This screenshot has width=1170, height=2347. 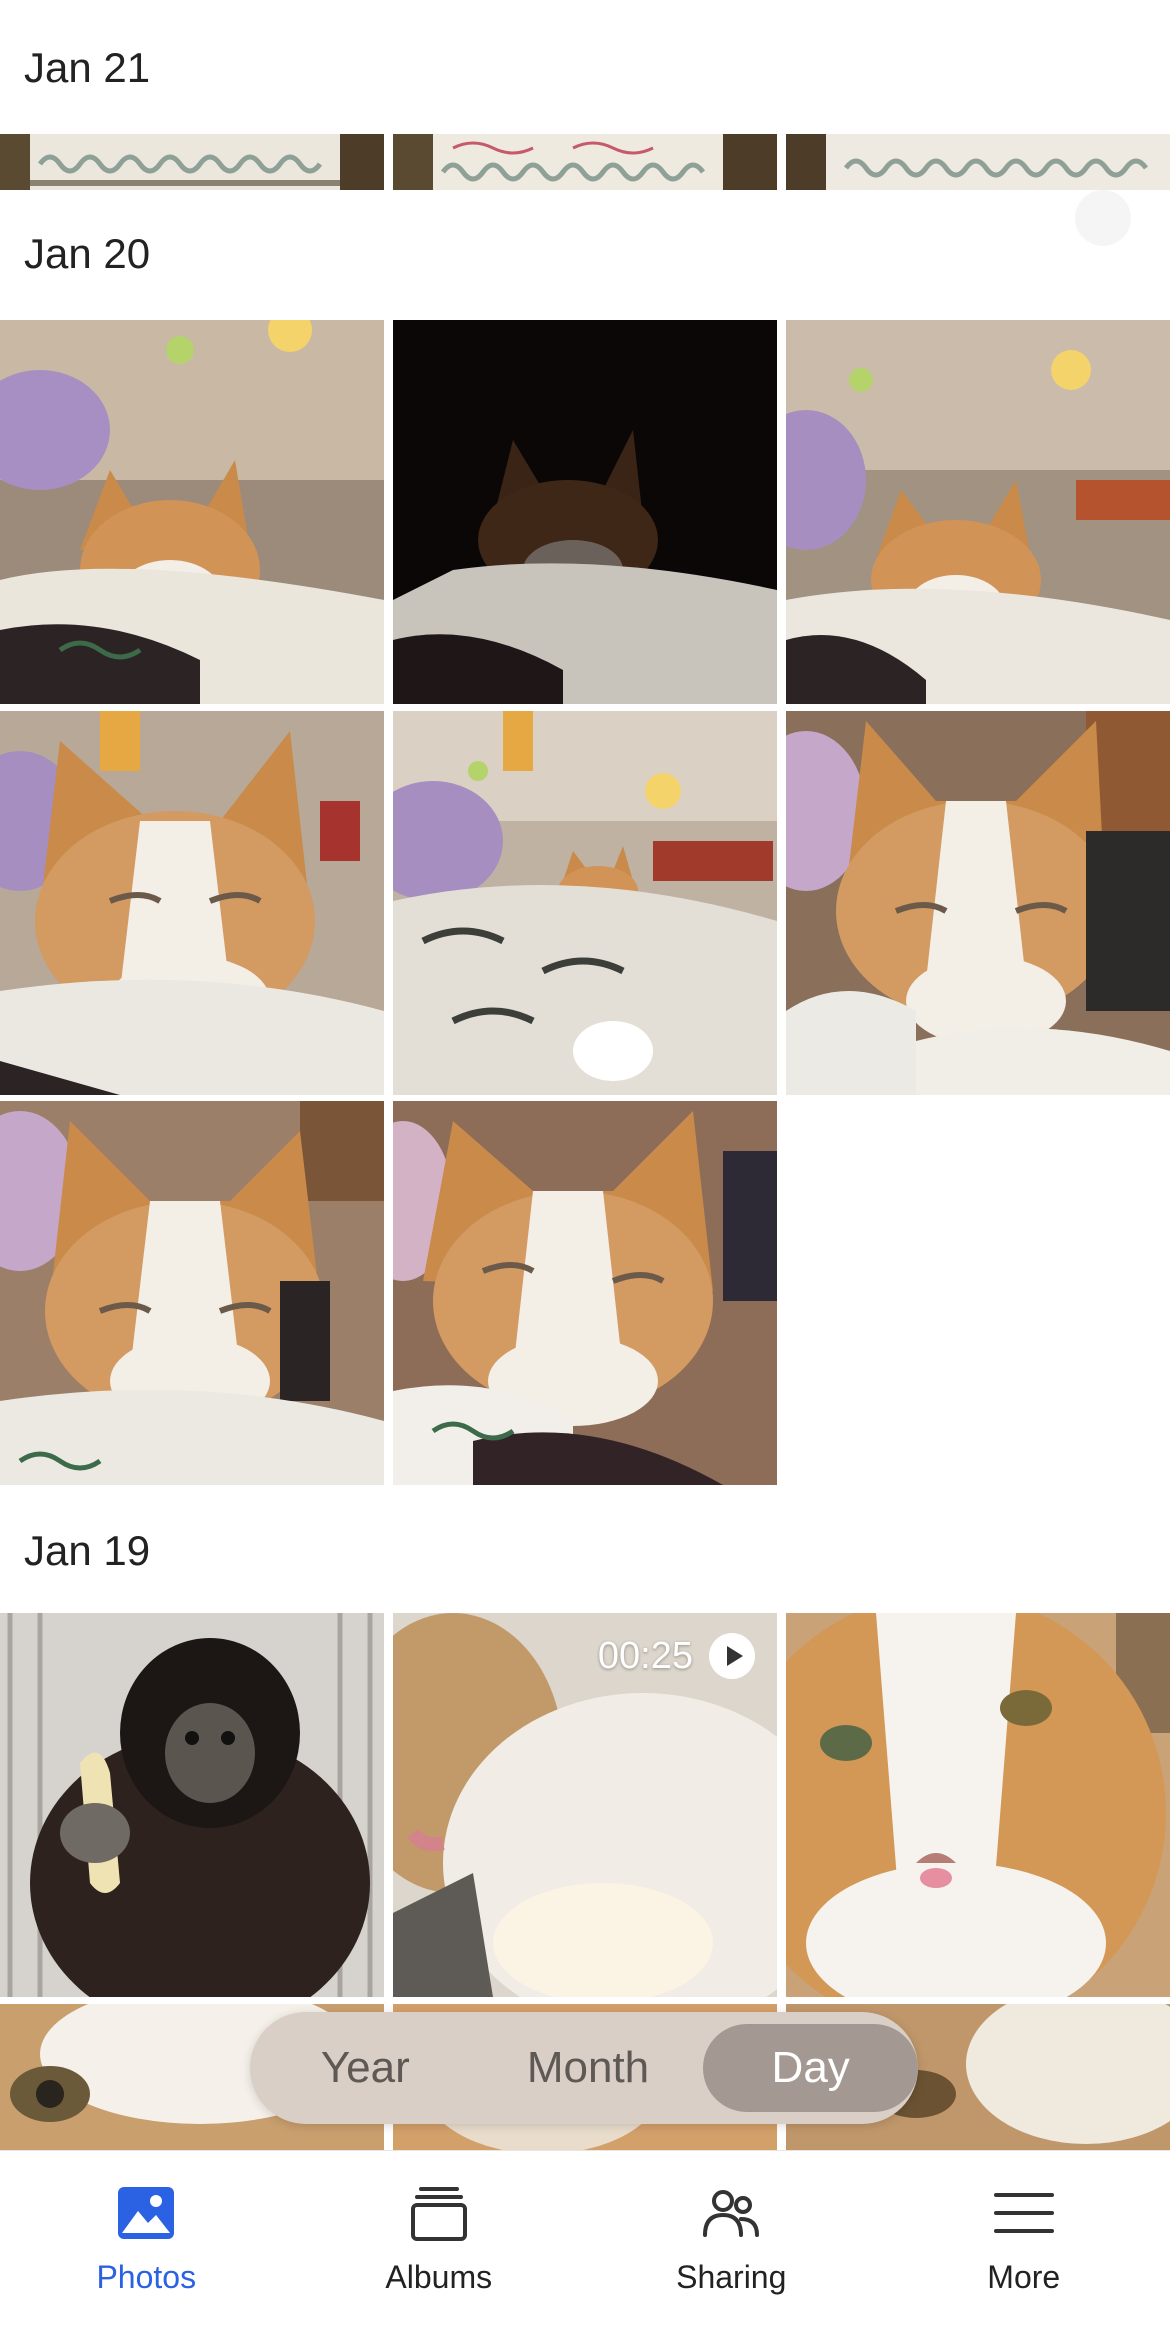 I want to click on sharing-icon, so click(x=731, y=2213).